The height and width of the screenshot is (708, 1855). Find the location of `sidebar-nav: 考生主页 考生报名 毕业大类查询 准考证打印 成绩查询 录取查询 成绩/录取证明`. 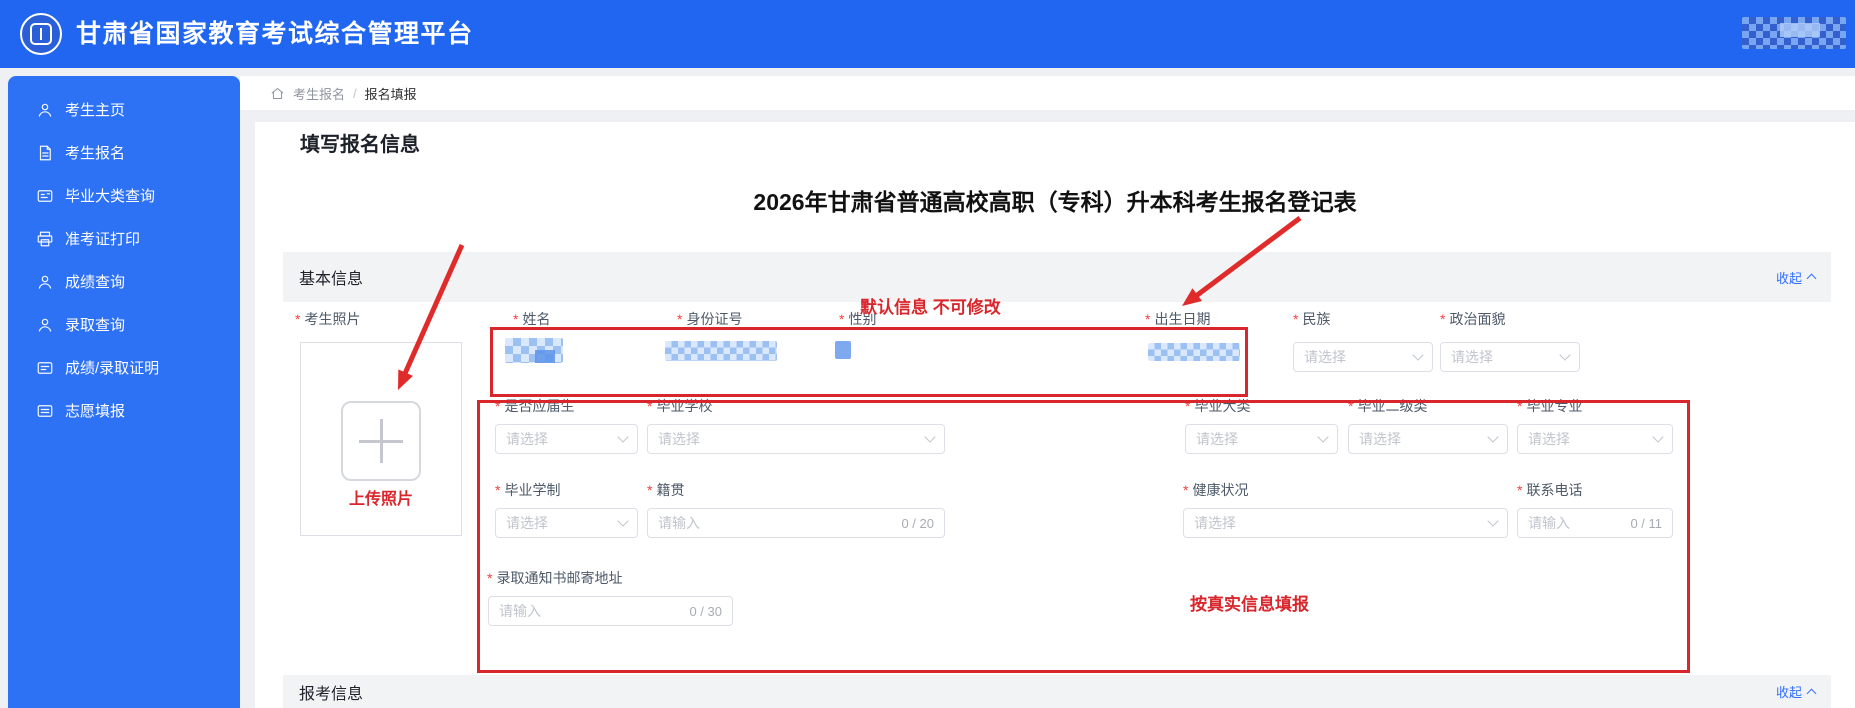

sidebar-nav: 考生主页 考生报名 毕业大类查询 准考证打印 成绩查询 录取查询 成绩/录取证明 is located at coordinates (124, 392).